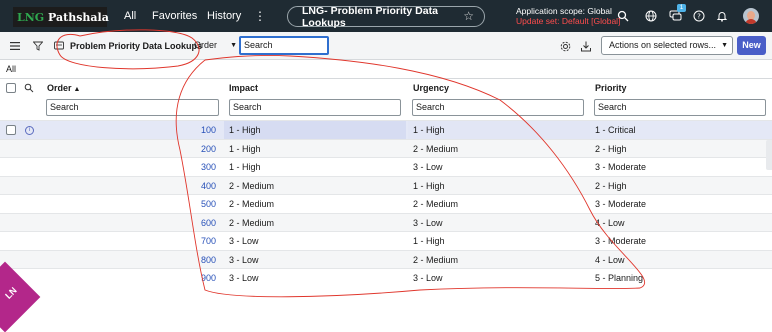  I want to click on info-icon: i, so click(29, 130).